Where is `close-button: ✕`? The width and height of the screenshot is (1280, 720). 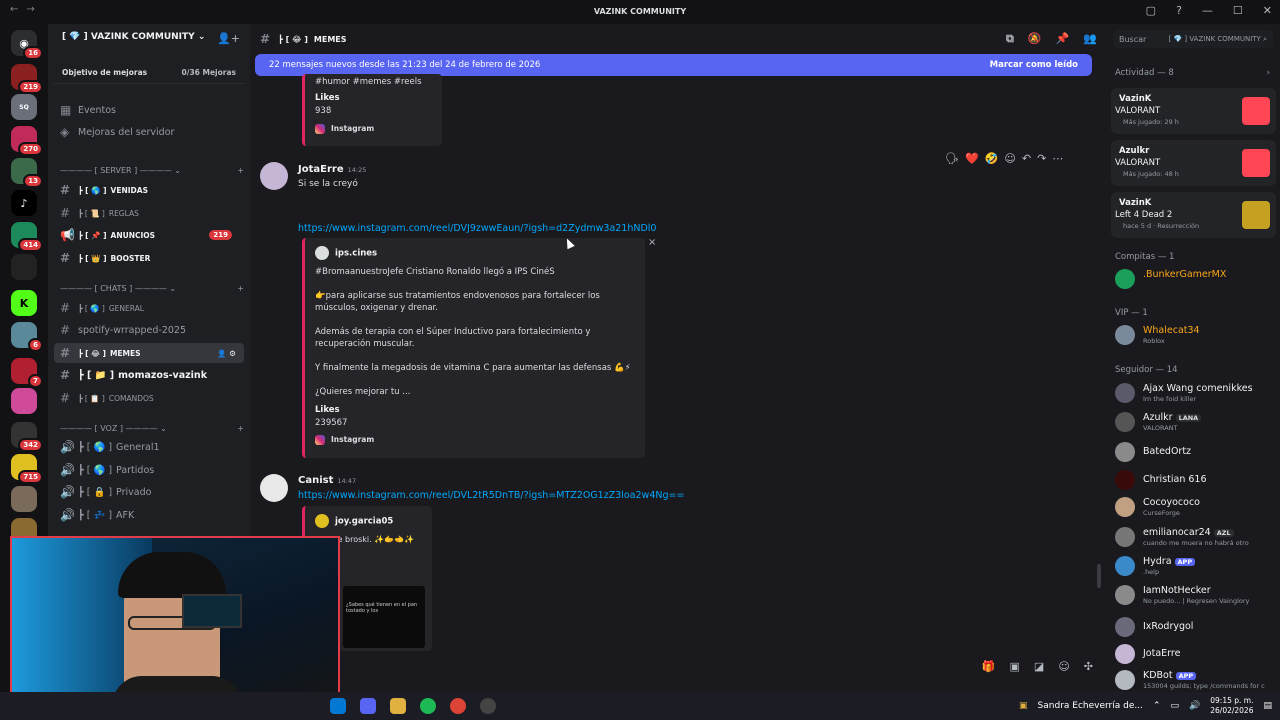 close-button: ✕ is located at coordinates (1267, 10).